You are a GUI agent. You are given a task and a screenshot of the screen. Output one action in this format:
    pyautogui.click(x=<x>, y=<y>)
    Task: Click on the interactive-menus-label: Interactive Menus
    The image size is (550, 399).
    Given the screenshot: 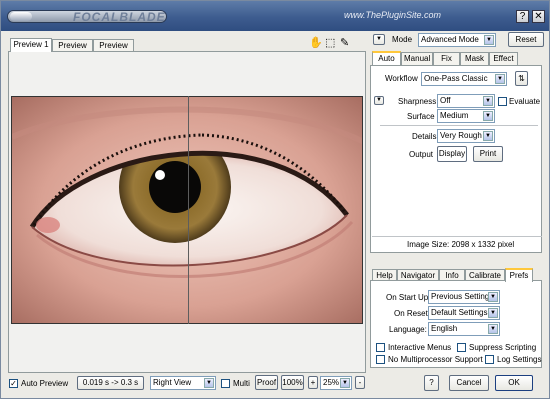 What is the action you would take?
    pyautogui.click(x=420, y=347)
    